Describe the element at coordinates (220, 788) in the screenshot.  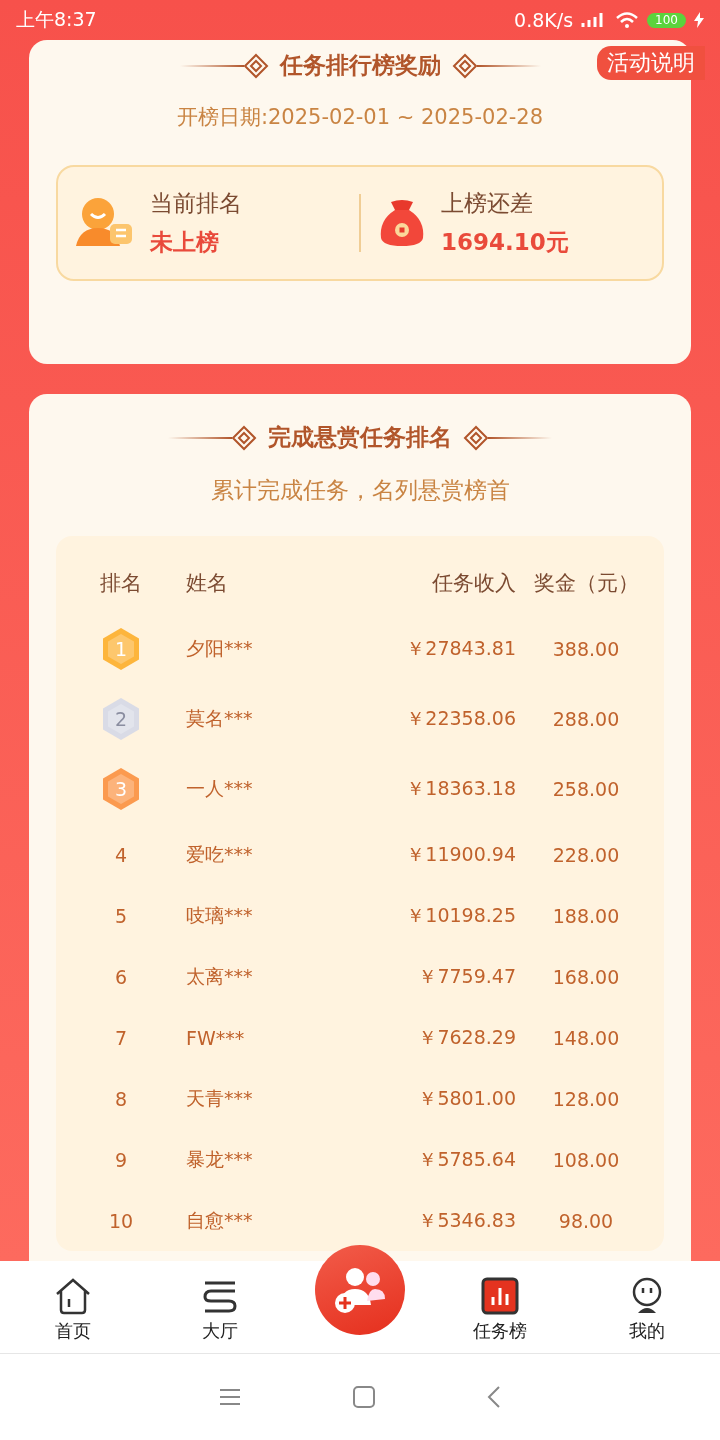
I see `user-name: 一人***` at that location.